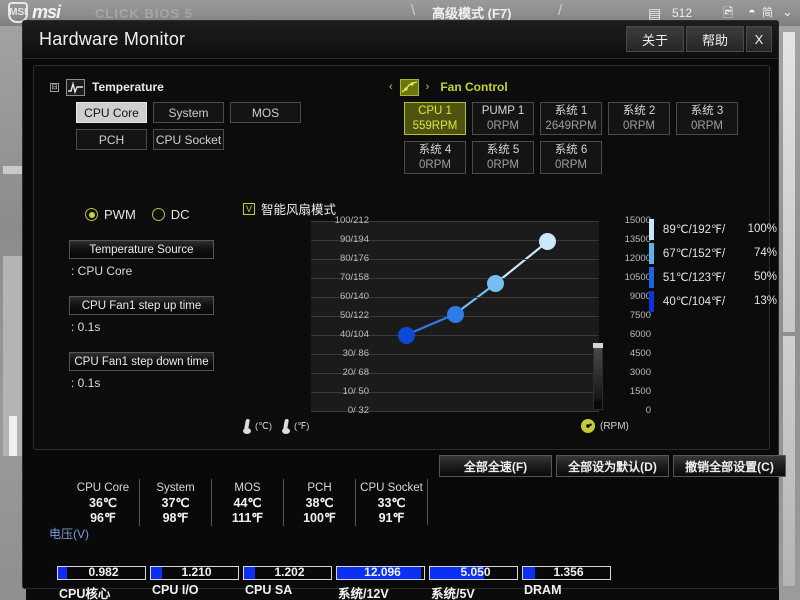  I want to click on temp-source-chip-2: MOS, so click(265, 112).